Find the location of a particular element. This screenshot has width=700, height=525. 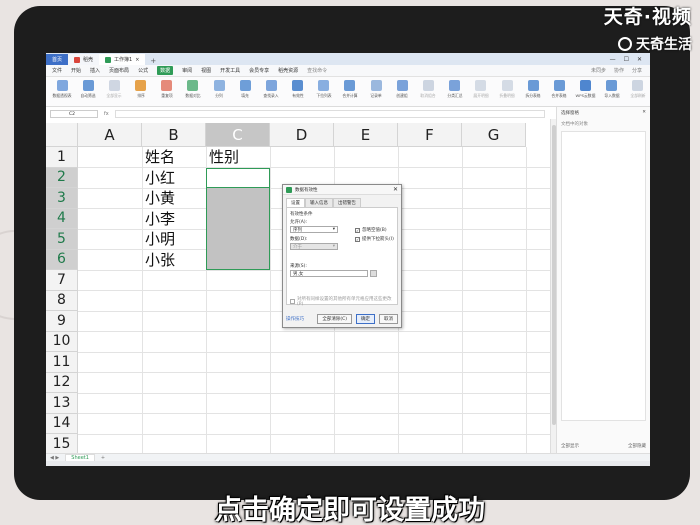

ribbon-autofilter: 自动筛选 is located at coordinates (88, 89).